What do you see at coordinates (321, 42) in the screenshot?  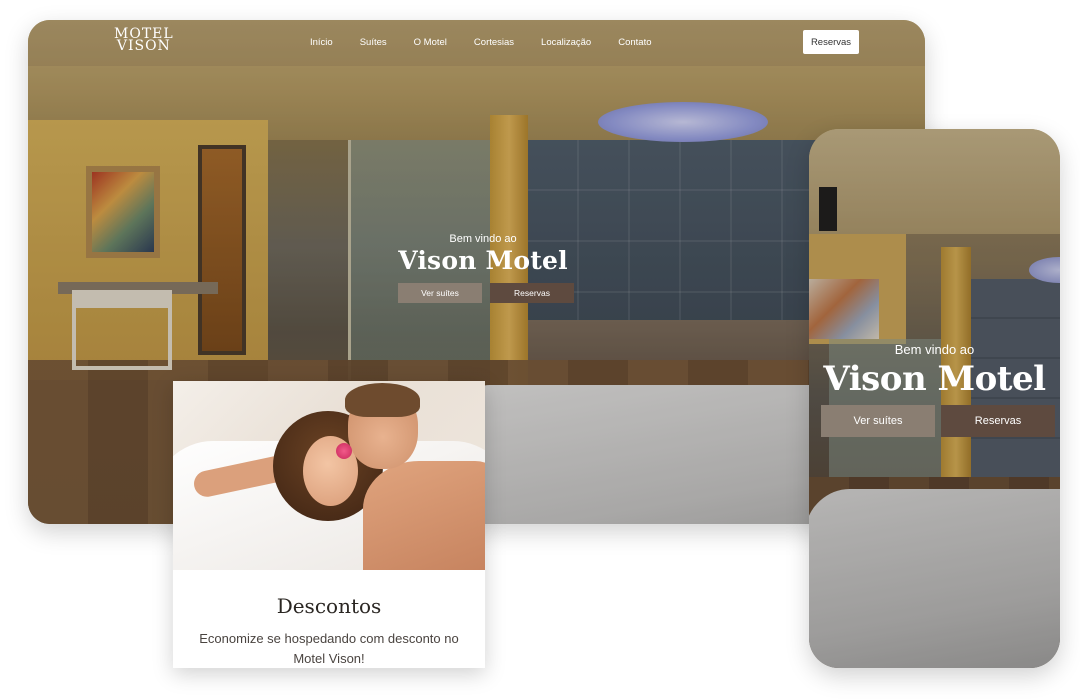 I see `nav-link-inicio: Início` at bounding box center [321, 42].